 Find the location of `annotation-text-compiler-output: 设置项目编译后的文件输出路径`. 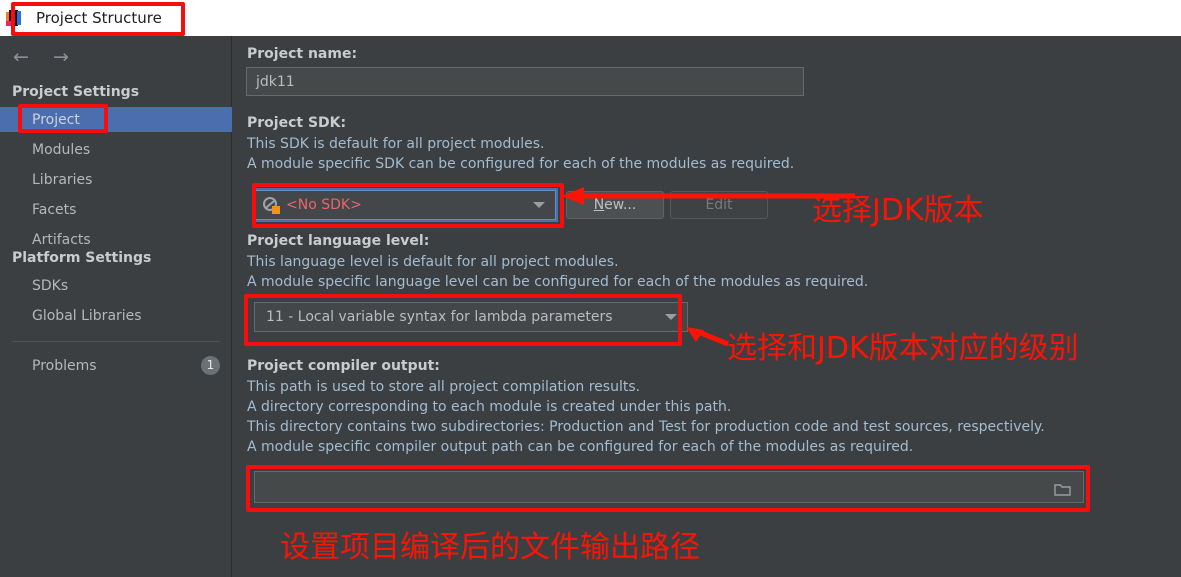

annotation-text-compiler-output: 设置项目编译后的文件输出路径 is located at coordinates (490, 547).